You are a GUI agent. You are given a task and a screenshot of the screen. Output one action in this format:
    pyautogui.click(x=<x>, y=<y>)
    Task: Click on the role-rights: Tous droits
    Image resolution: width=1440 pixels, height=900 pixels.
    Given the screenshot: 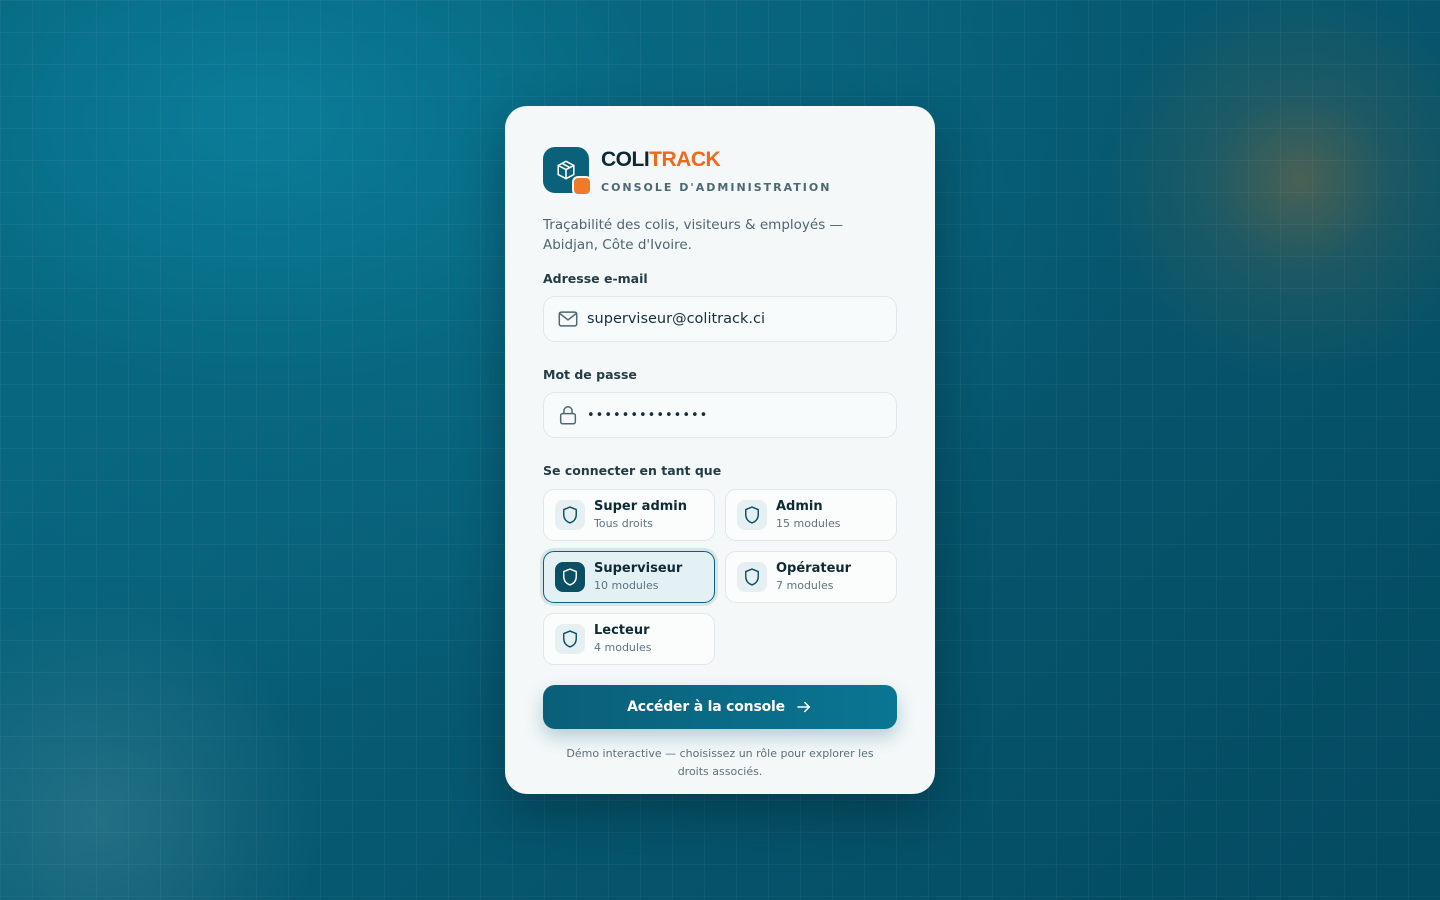 What is the action you would take?
    pyautogui.click(x=623, y=523)
    